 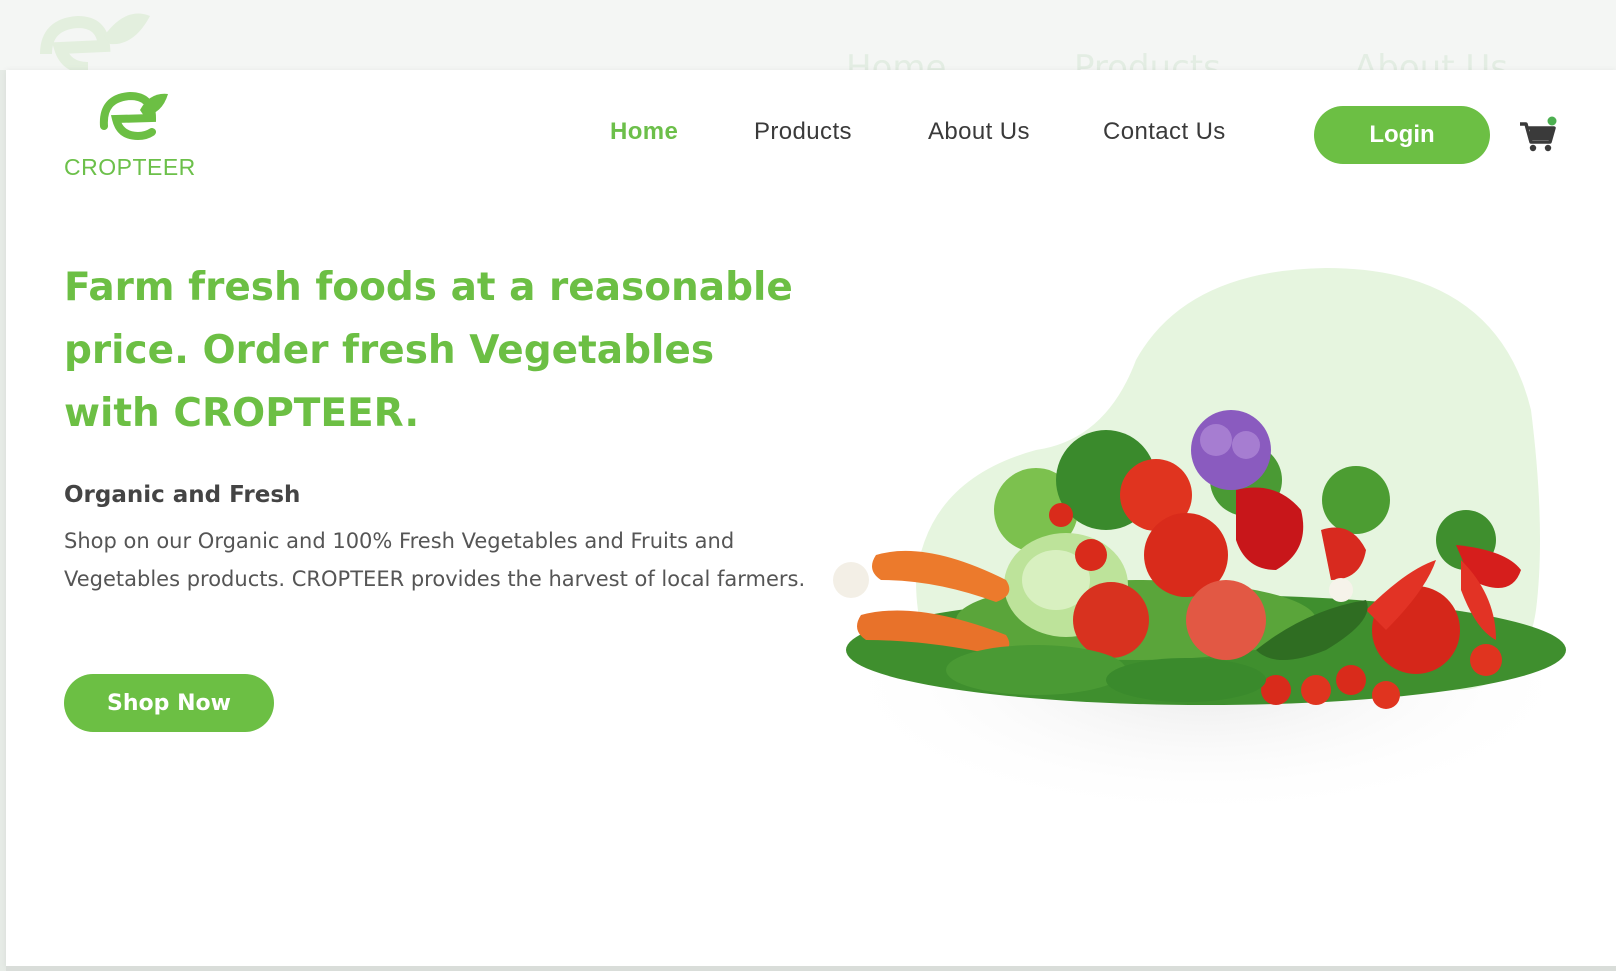 What do you see at coordinates (803, 132) in the screenshot?
I see `nav-products: Products` at bounding box center [803, 132].